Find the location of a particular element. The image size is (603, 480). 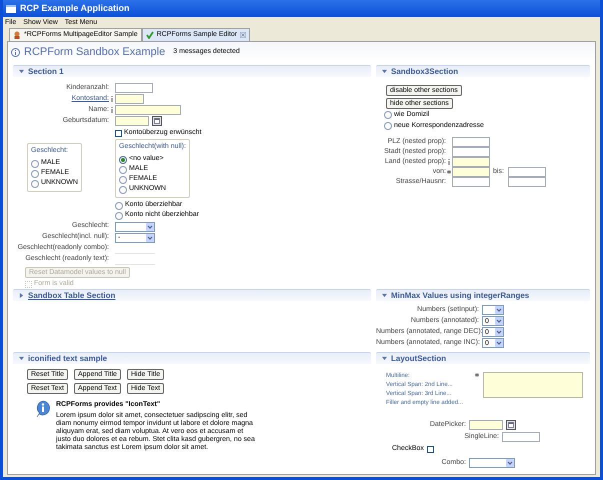

section-header: LayoutSection is located at coordinates (483, 358).